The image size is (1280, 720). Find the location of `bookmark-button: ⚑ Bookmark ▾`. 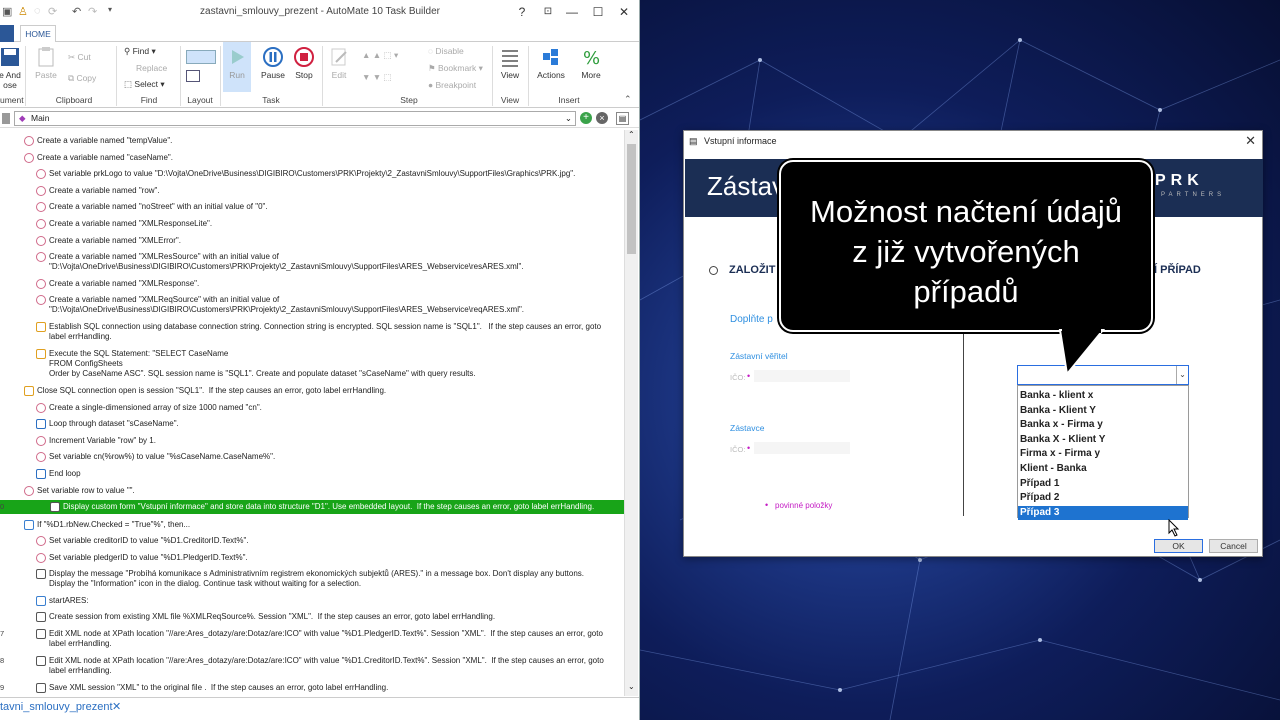

bookmark-button: ⚑ Bookmark ▾ is located at coordinates (455, 68).